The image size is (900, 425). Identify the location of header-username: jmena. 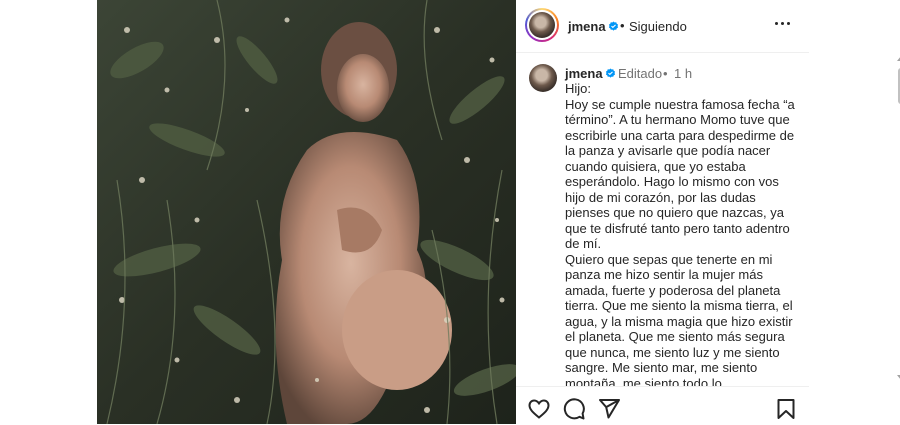
(587, 26).